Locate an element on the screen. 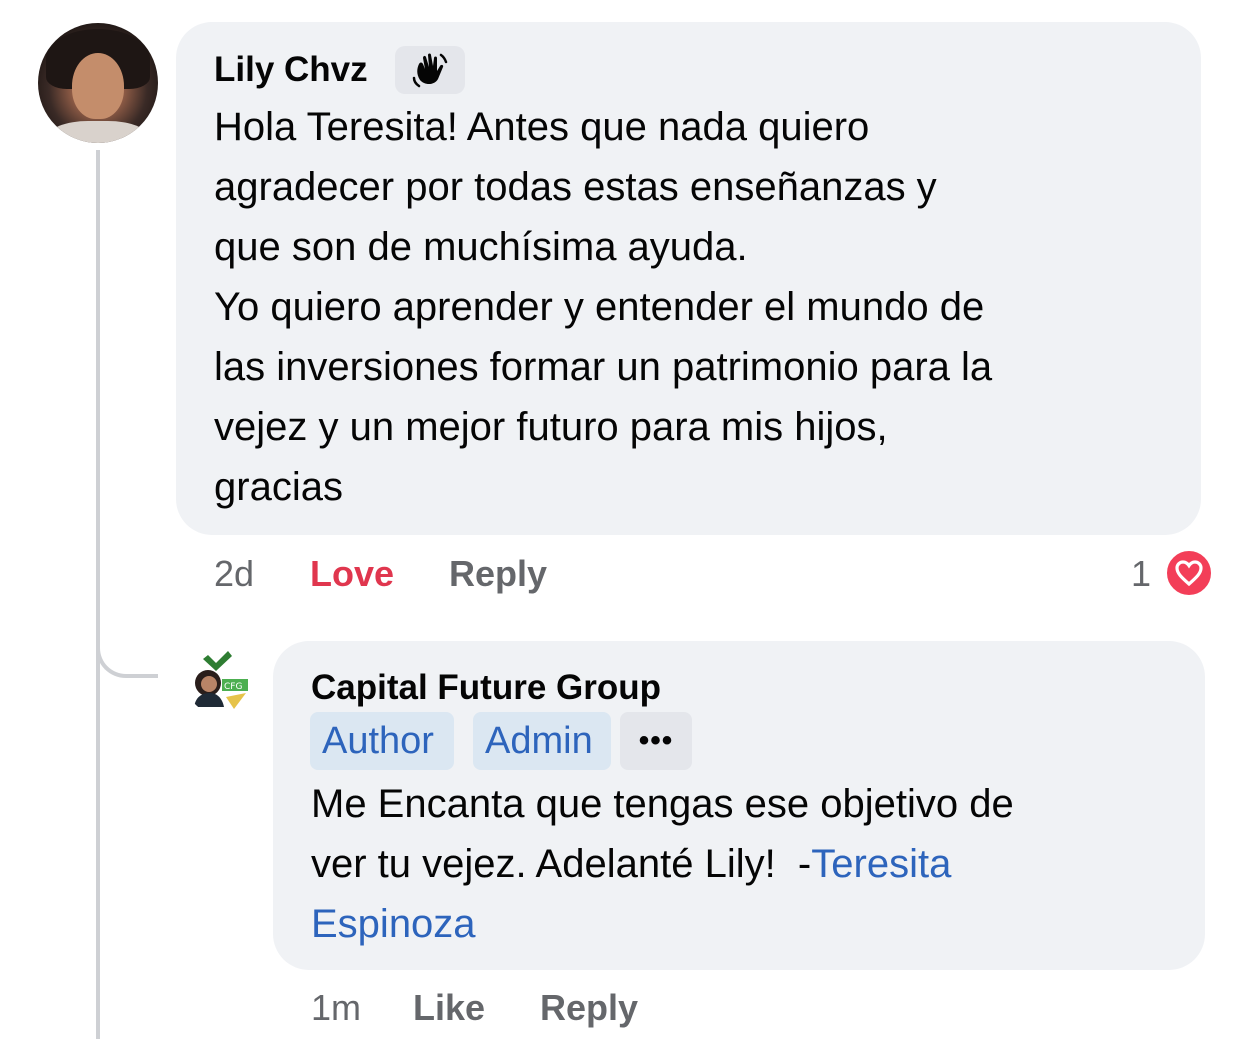 This screenshot has width=1256, height=1039. page-avatar: CFG is located at coordinates (220, 681).